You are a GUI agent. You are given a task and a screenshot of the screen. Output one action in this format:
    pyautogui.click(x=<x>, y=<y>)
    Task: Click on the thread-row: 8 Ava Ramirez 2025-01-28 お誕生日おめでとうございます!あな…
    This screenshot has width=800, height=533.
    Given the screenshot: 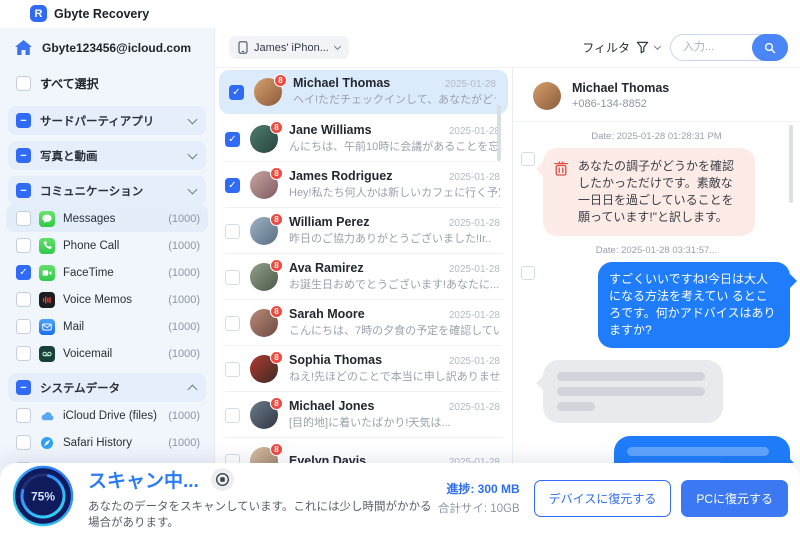 What is the action you would take?
    pyautogui.click(x=363, y=277)
    